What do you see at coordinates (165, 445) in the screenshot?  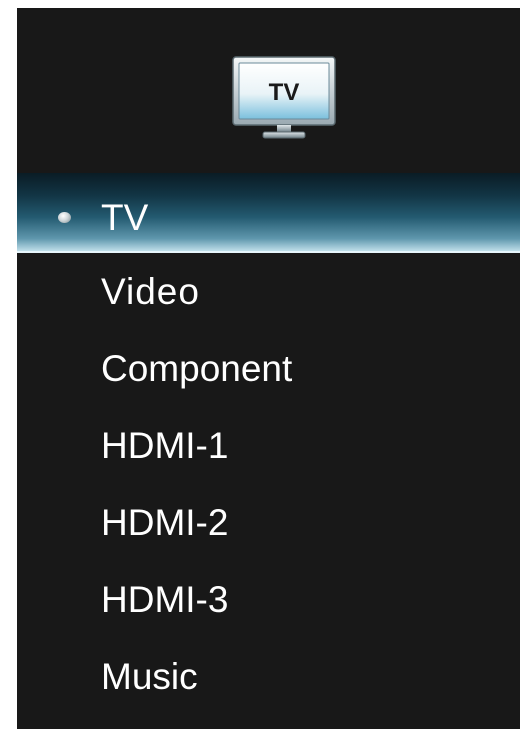 I see `menu-item-label: HDMI-1` at bounding box center [165, 445].